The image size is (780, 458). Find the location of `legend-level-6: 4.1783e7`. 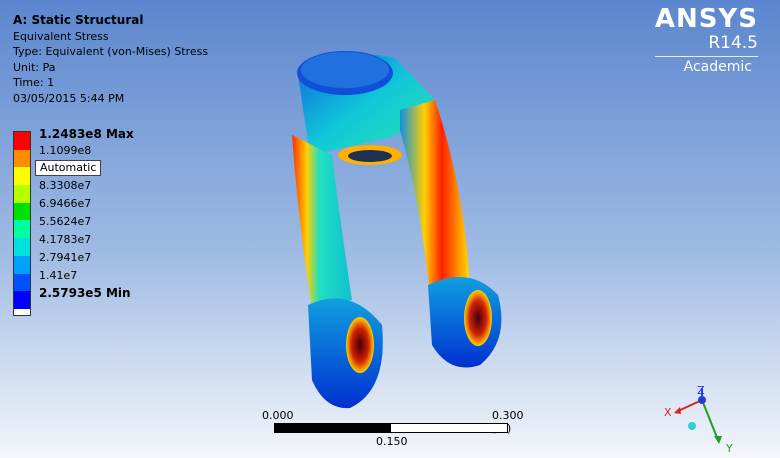

legend-level-6: 4.1783e7 is located at coordinates (65, 239).